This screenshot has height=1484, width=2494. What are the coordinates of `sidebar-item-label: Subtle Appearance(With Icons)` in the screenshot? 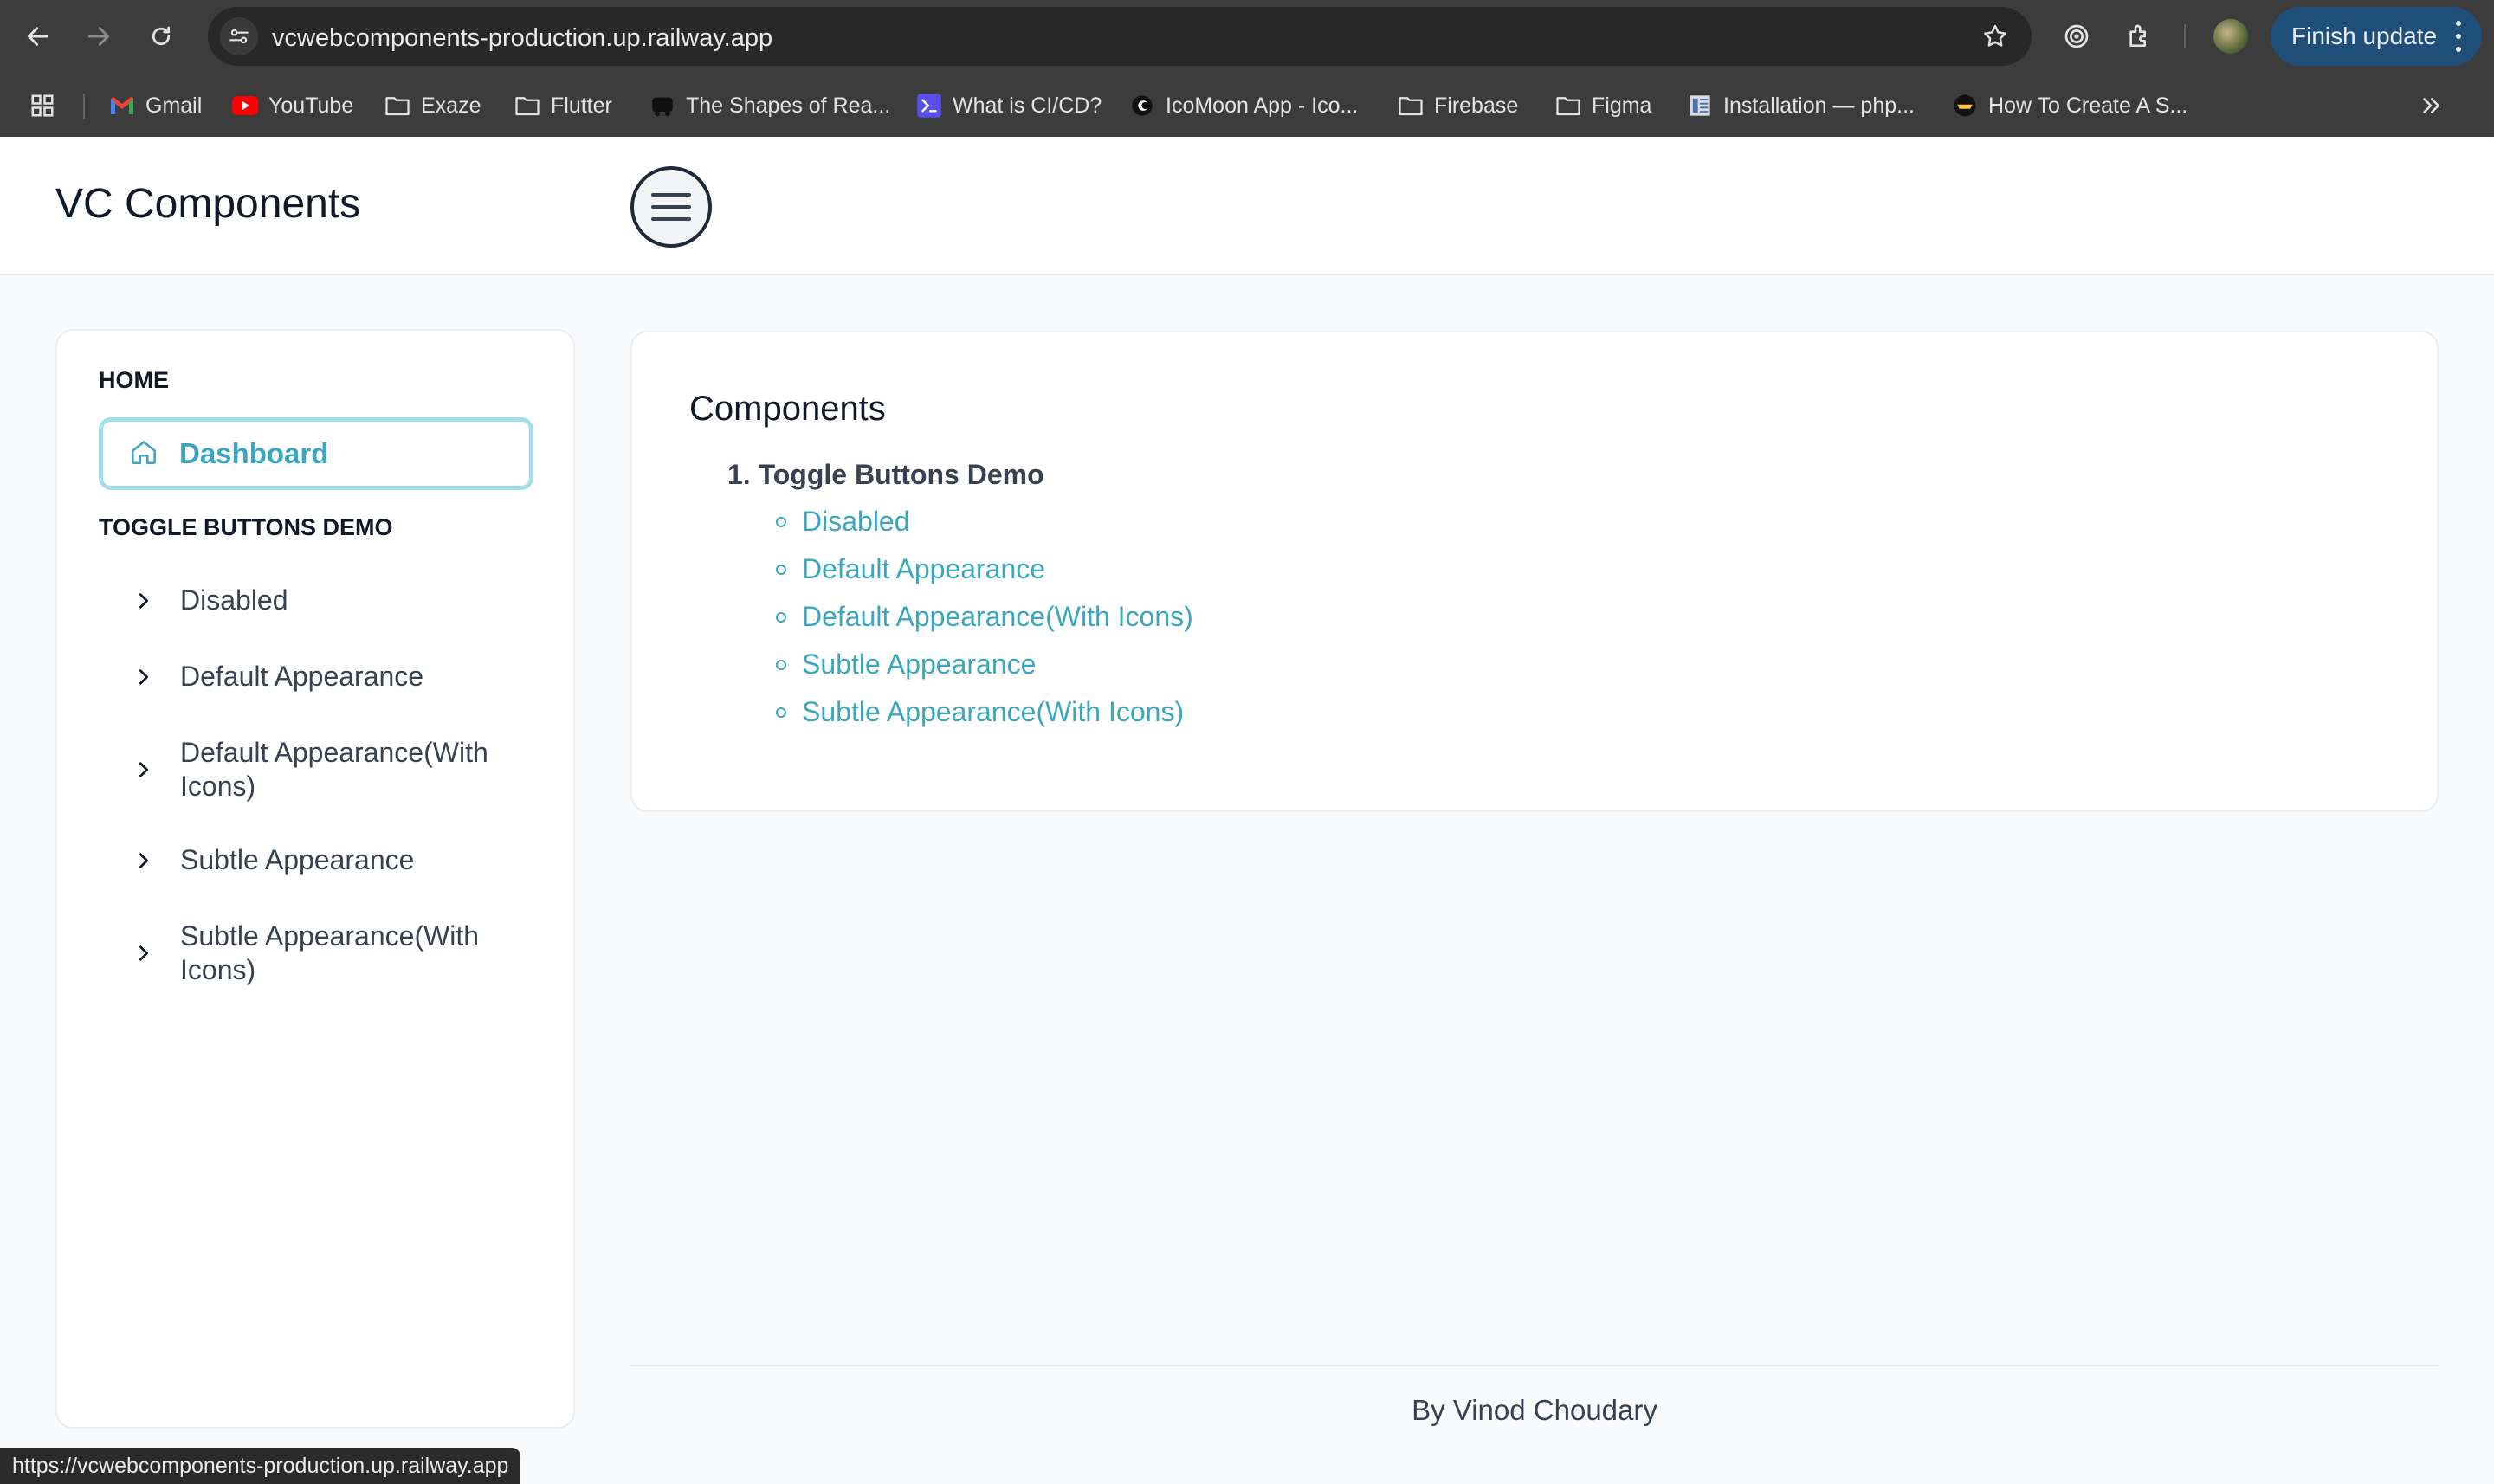 It's located at (330, 952).